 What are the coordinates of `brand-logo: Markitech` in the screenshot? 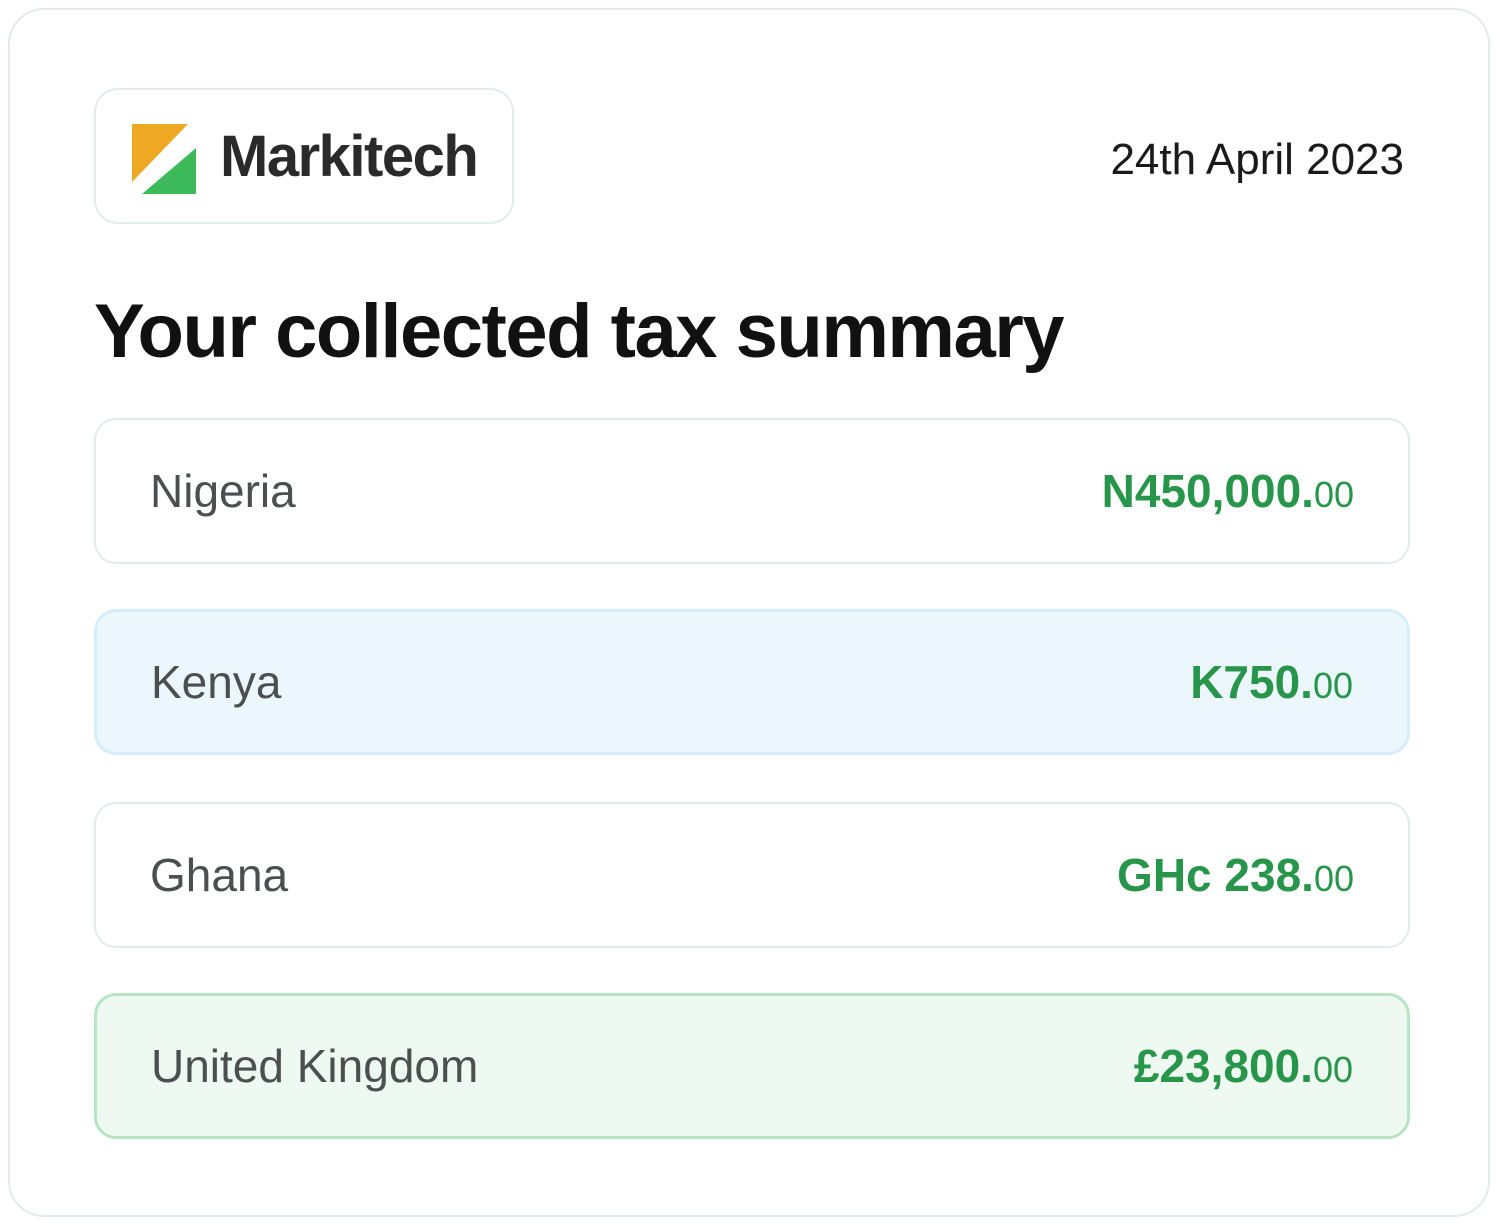 It's located at (304, 156).